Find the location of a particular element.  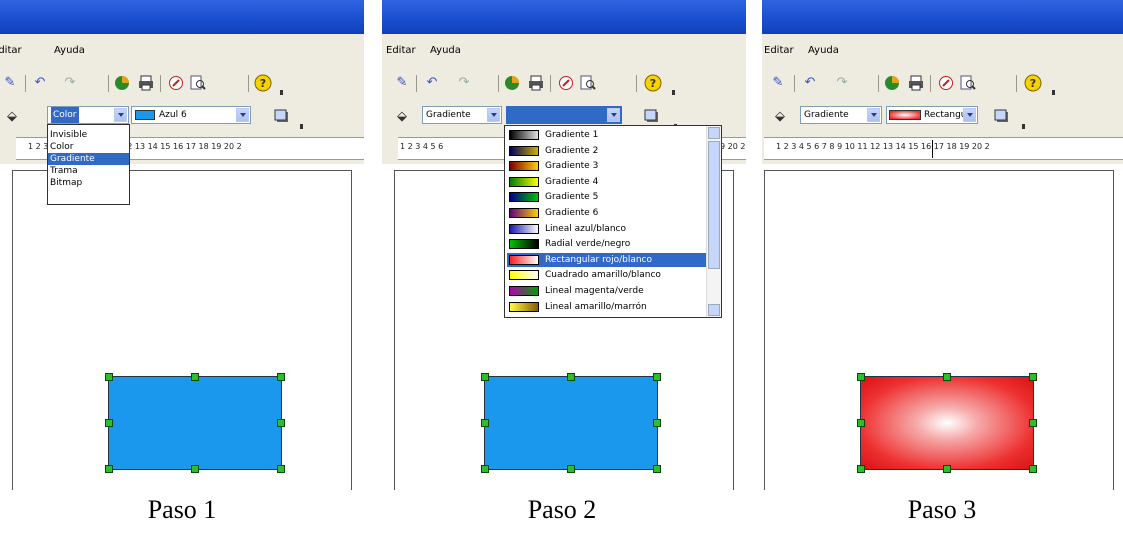

option-trama: Trama is located at coordinates (88, 171).